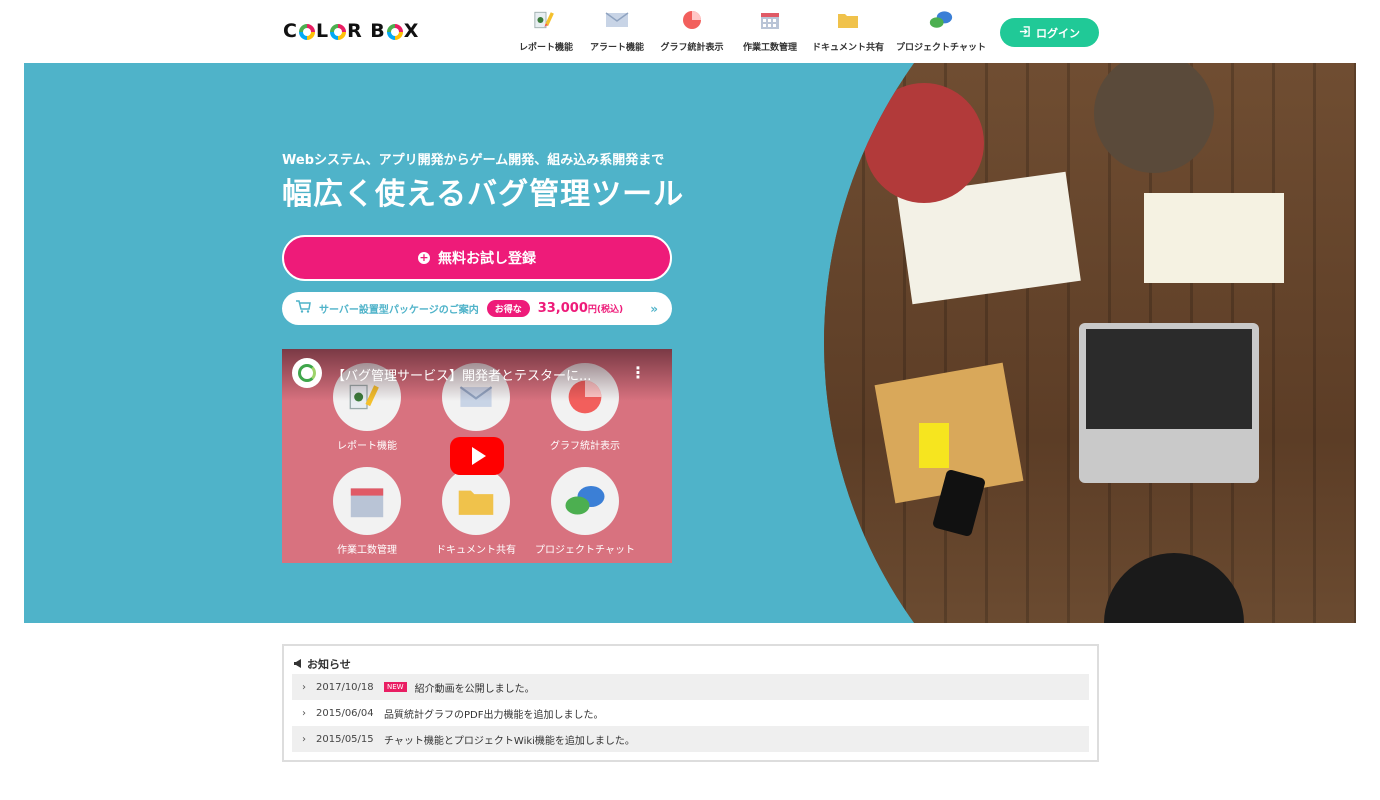 This screenshot has width=1380, height=800. Describe the element at coordinates (351, 31) in the screenshot. I see `logo: CLR BX` at that location.